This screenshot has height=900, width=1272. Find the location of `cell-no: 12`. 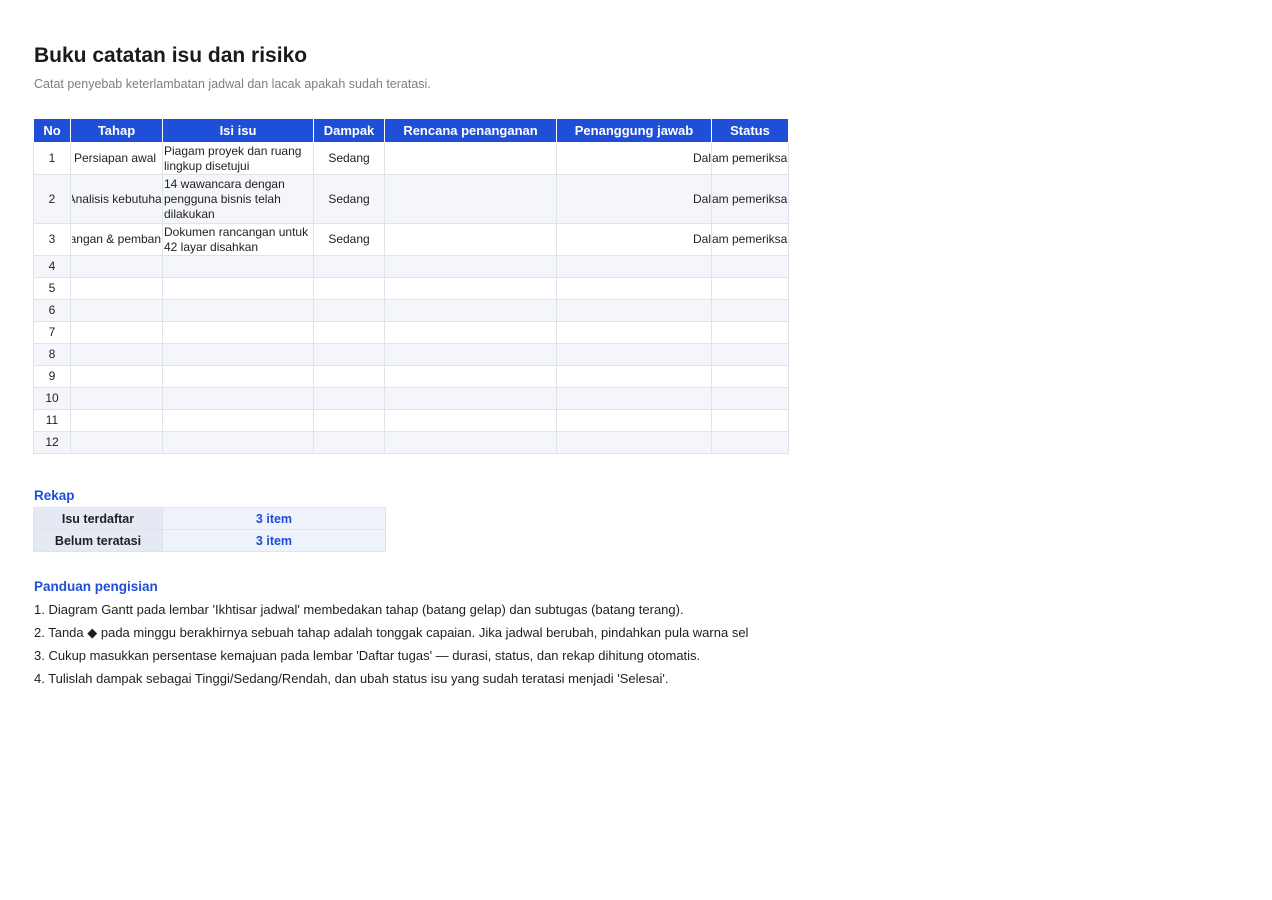

cell-no: 12 is located at coordinates (52, 442).